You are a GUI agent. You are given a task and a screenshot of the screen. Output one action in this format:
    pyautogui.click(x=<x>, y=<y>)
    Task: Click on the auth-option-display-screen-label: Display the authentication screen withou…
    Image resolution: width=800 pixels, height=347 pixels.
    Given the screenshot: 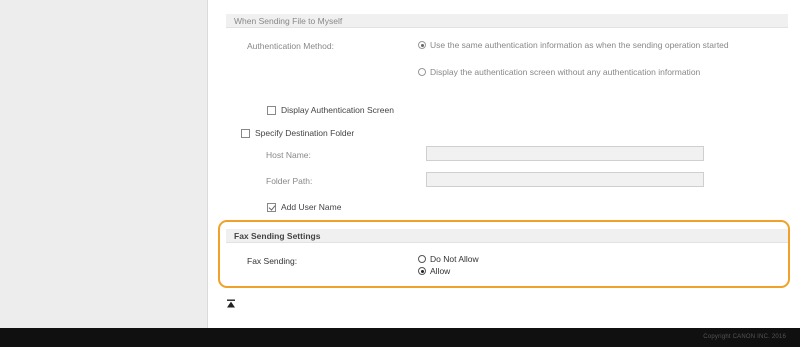 What is the action you would take?
    pyautogui.click(x=565, y=72)
    